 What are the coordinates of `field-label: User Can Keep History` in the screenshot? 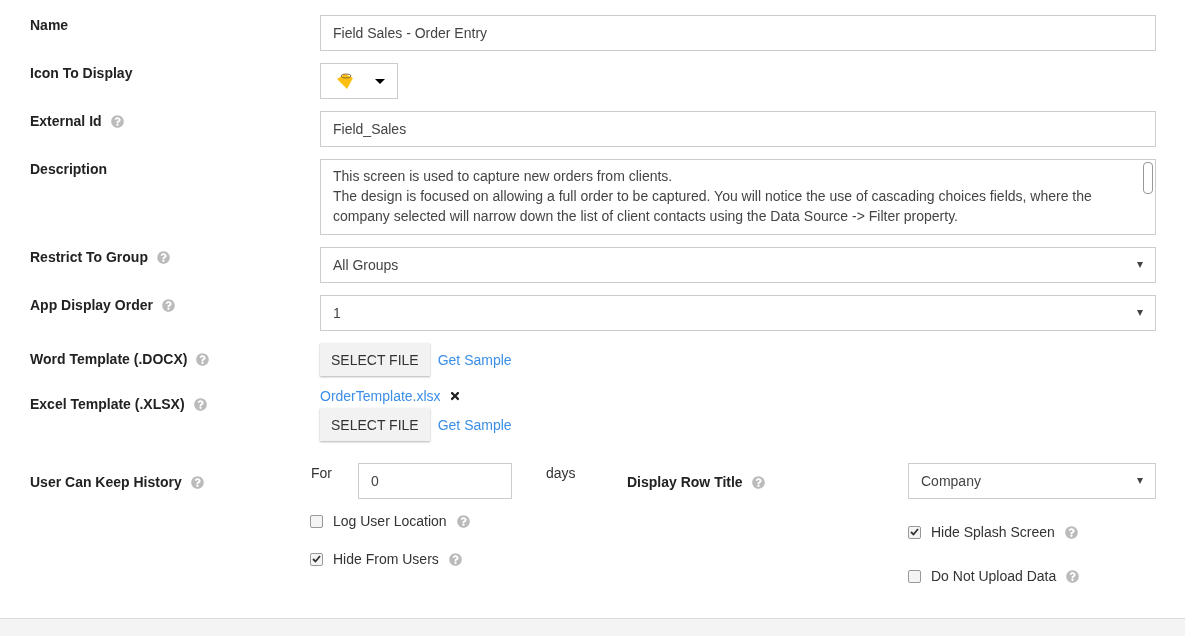 It's located at (106, 482).